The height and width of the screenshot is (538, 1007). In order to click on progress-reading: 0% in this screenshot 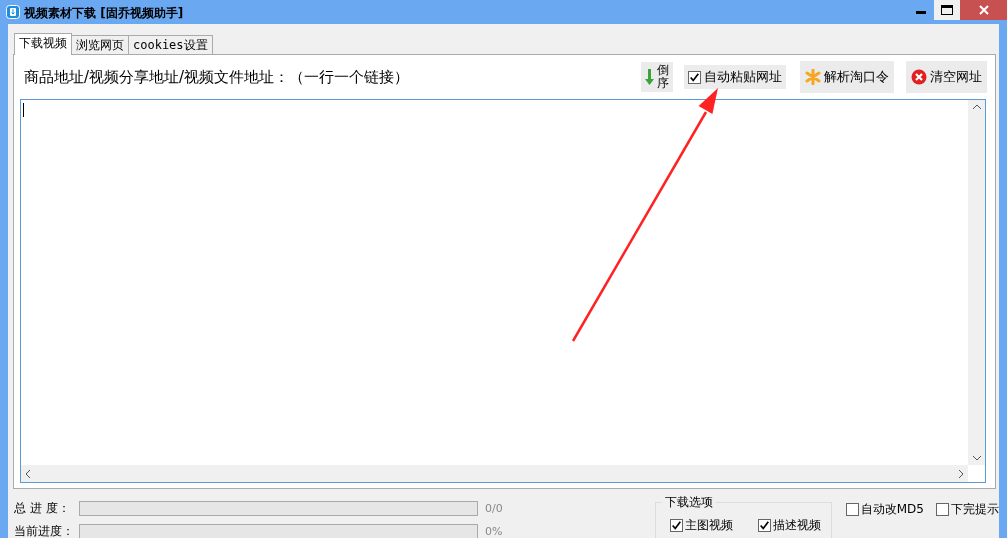, I will do `click(494, 531)`.